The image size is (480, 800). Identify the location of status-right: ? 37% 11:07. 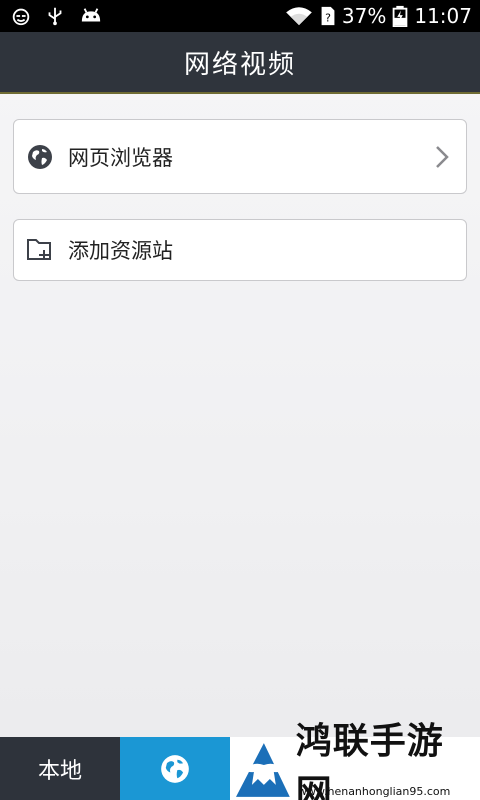
(378, 16).